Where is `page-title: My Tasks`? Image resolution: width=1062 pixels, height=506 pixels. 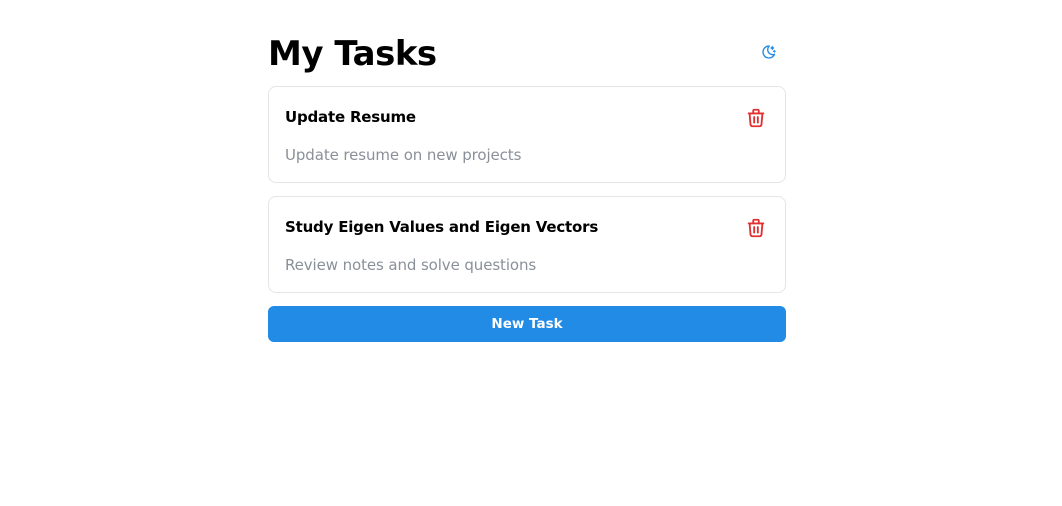 page-title: My Tasks is located at coordinates (352, 54).